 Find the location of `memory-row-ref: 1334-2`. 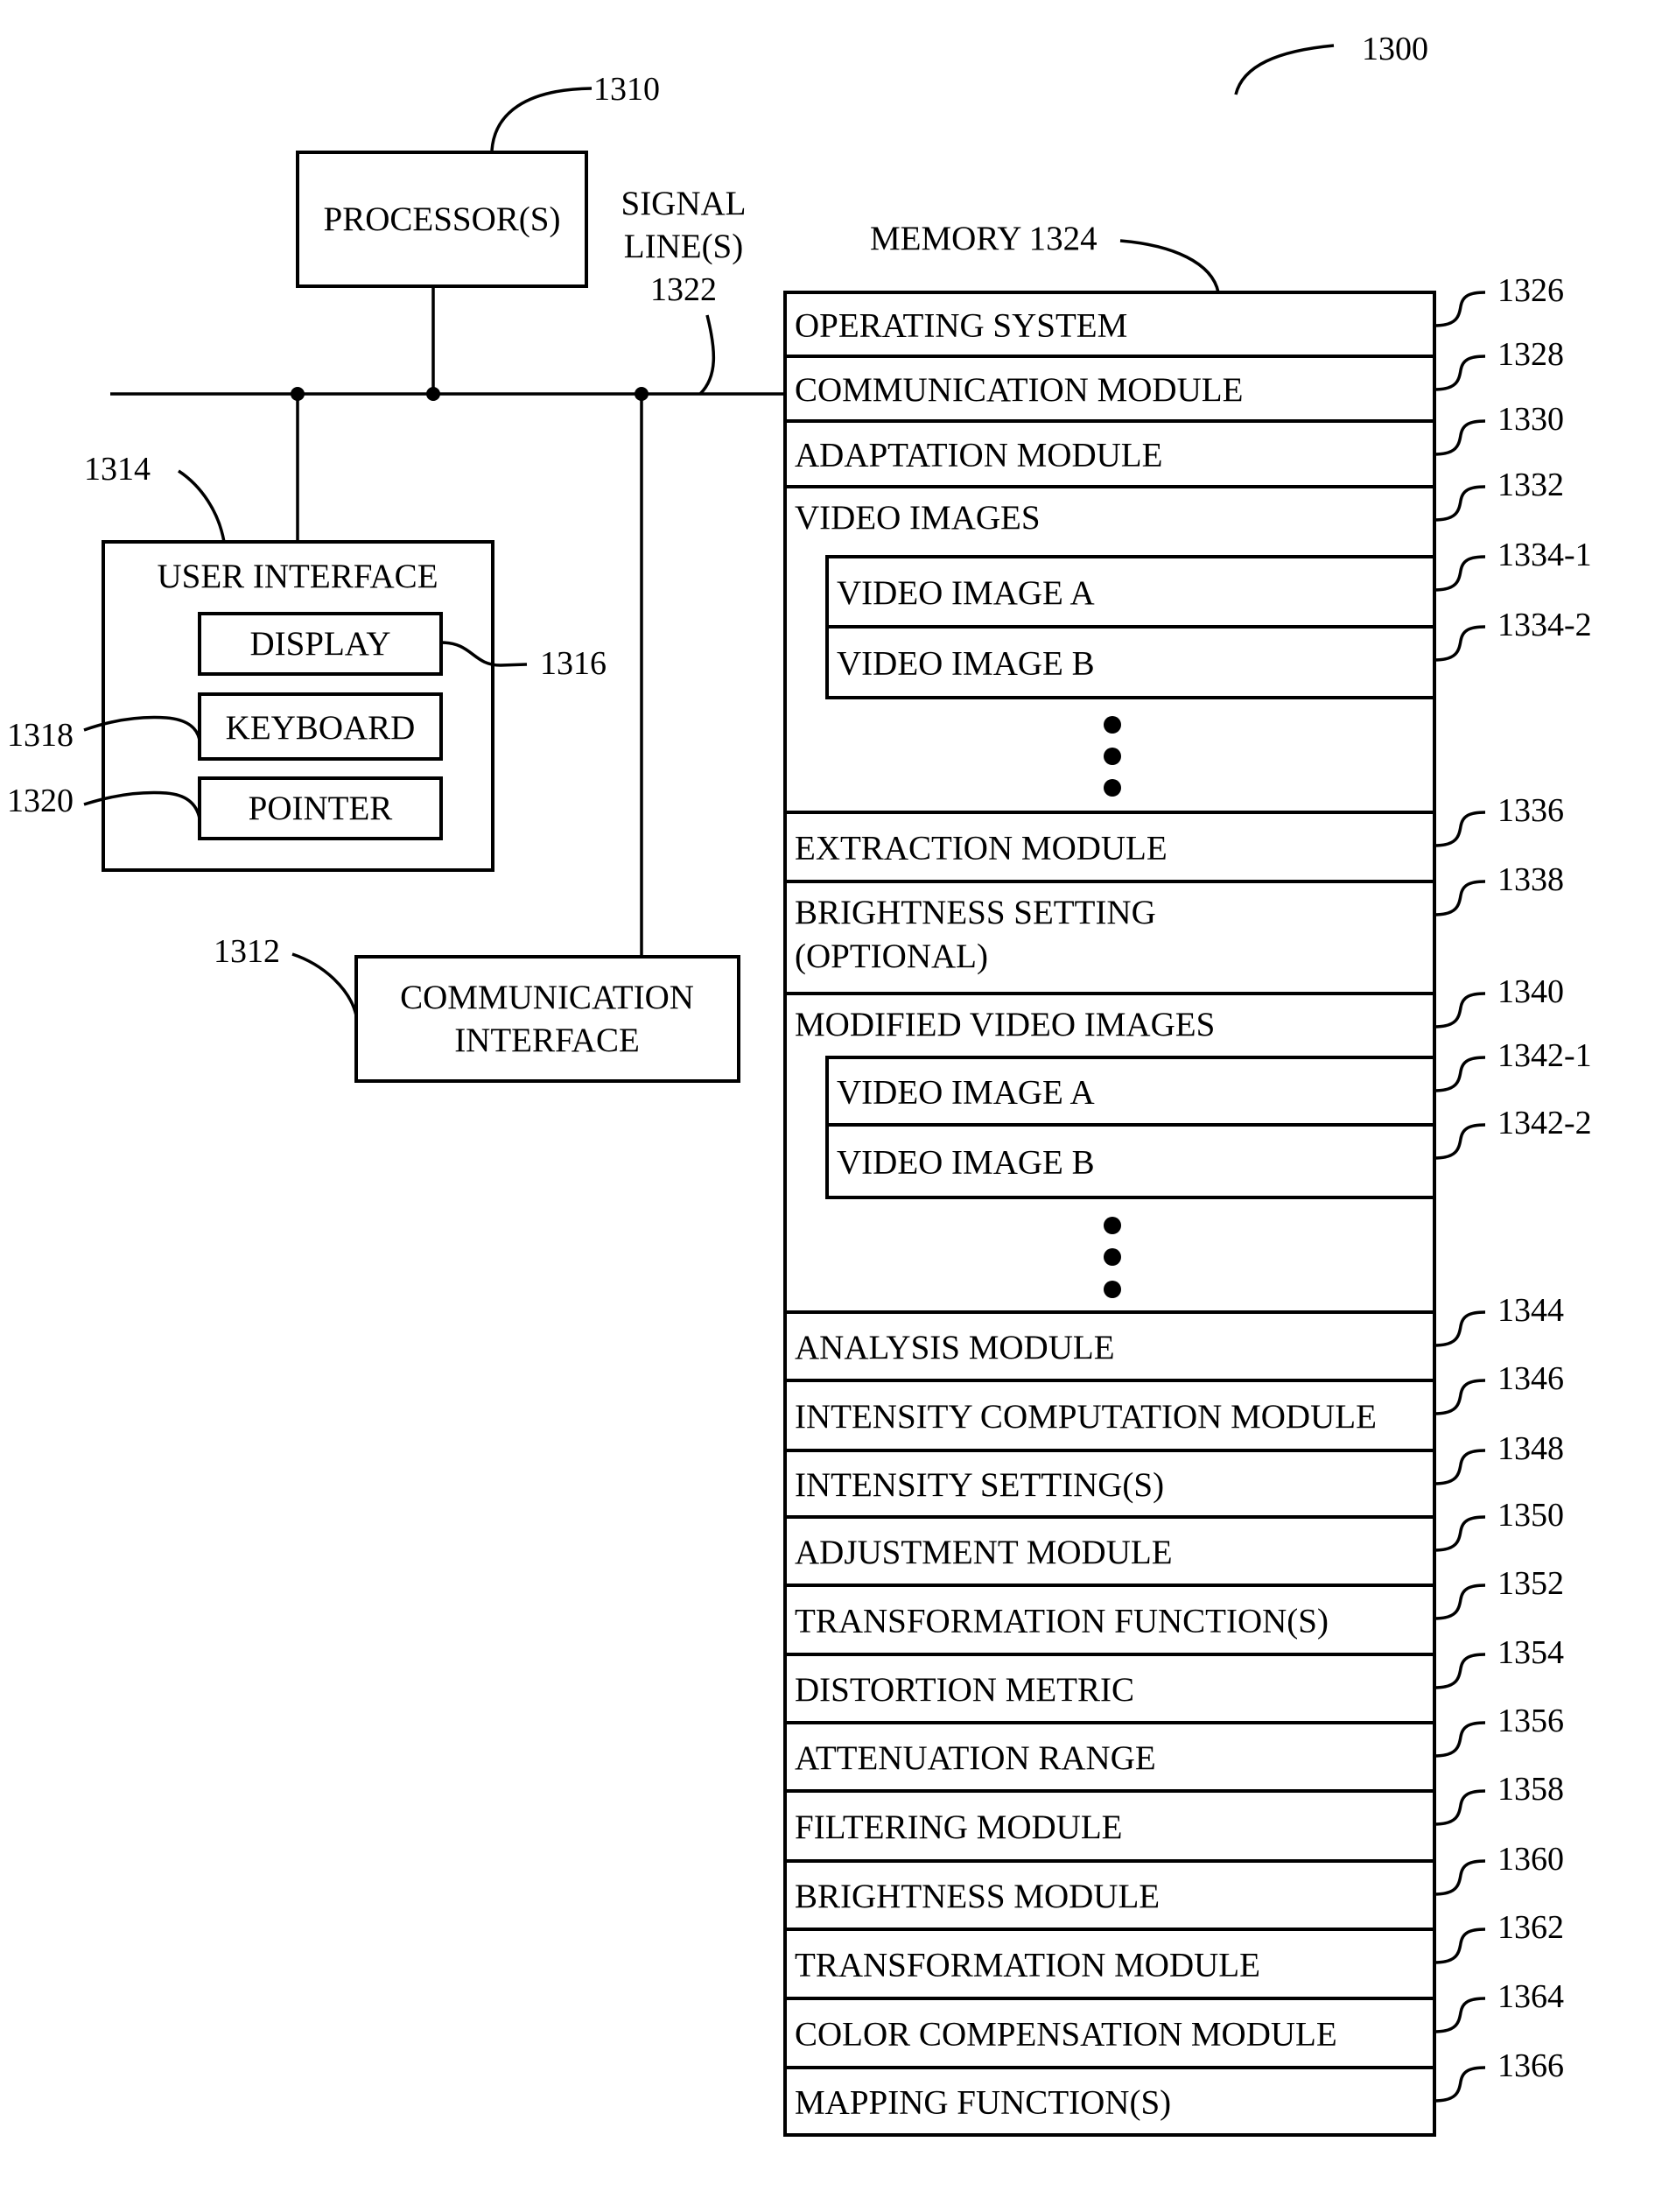

memory-row-ref: 1334-2 is located at coordinates (1544, 625).